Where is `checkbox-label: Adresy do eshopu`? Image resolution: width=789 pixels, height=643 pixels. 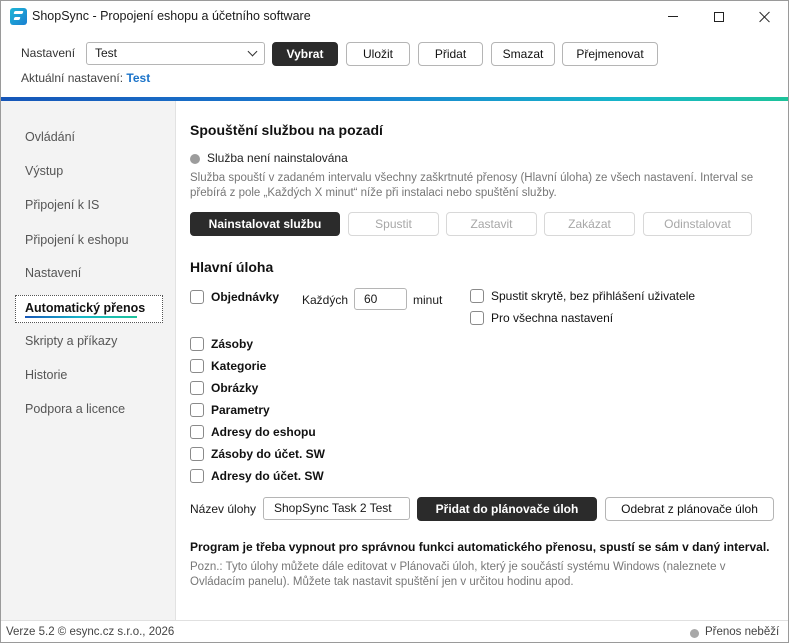 checkbox-label: Adresy do eshopu is located at coordinates (263, 432).